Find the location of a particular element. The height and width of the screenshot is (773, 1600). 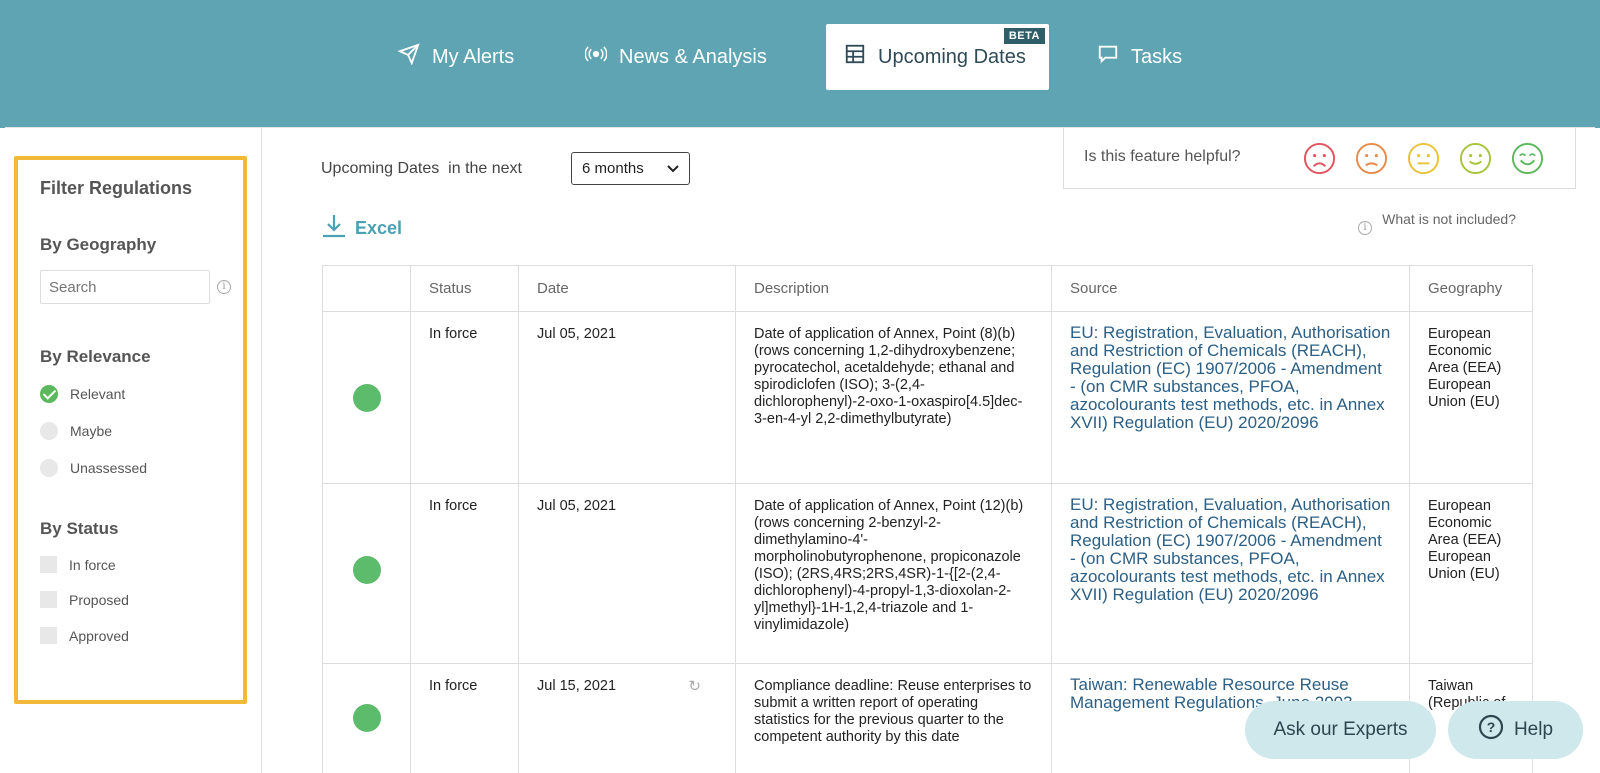

in-the-next-label: in the next is located at coordinates (485, 168).